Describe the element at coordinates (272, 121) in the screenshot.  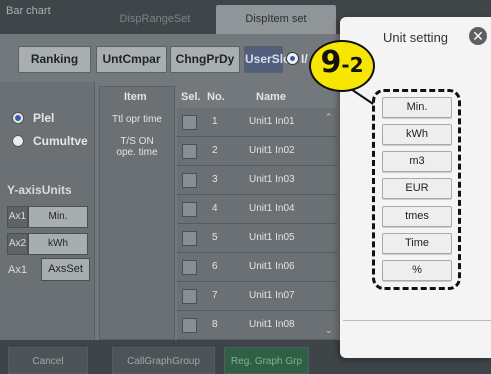
I see `row-name: Unit1 In01` at that location.